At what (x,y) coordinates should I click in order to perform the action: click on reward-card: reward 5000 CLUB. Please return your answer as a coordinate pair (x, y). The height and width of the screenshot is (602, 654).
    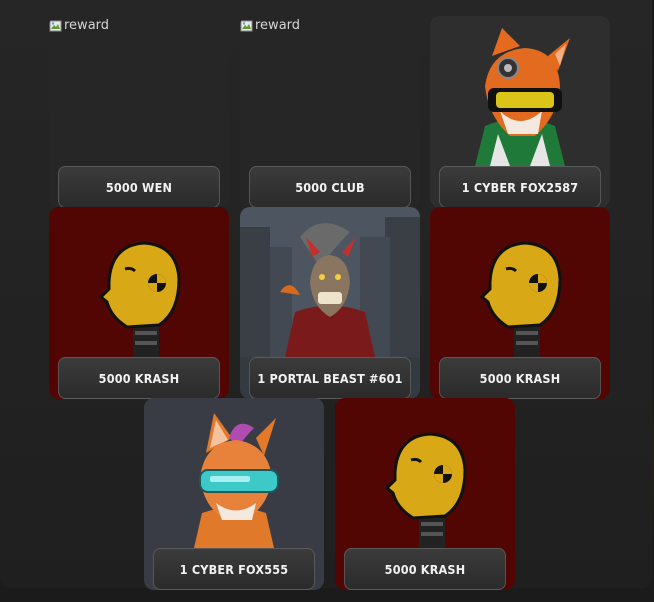
    Looking at the image, I should click on (330, 112).